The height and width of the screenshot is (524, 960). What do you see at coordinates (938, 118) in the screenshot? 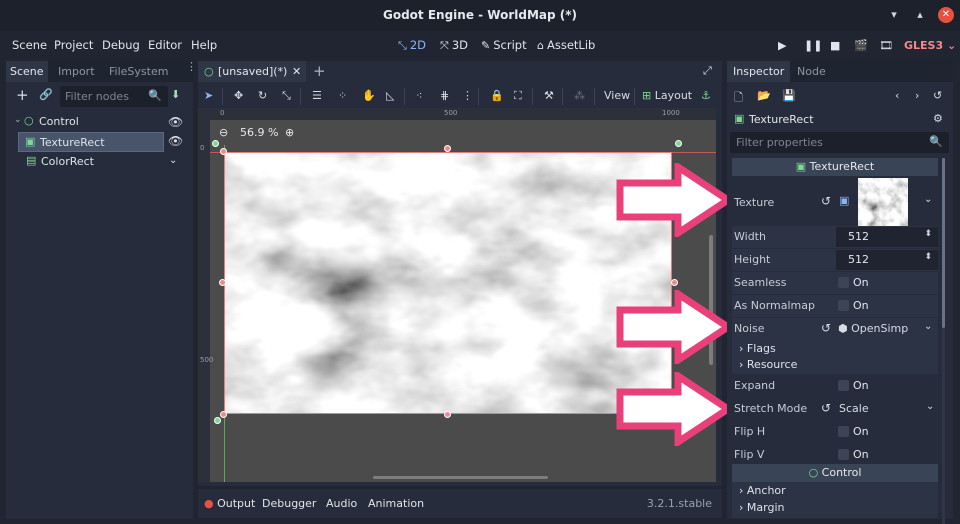
I see `object-tools-icon: ⚙` at bounding box center [938, 118].